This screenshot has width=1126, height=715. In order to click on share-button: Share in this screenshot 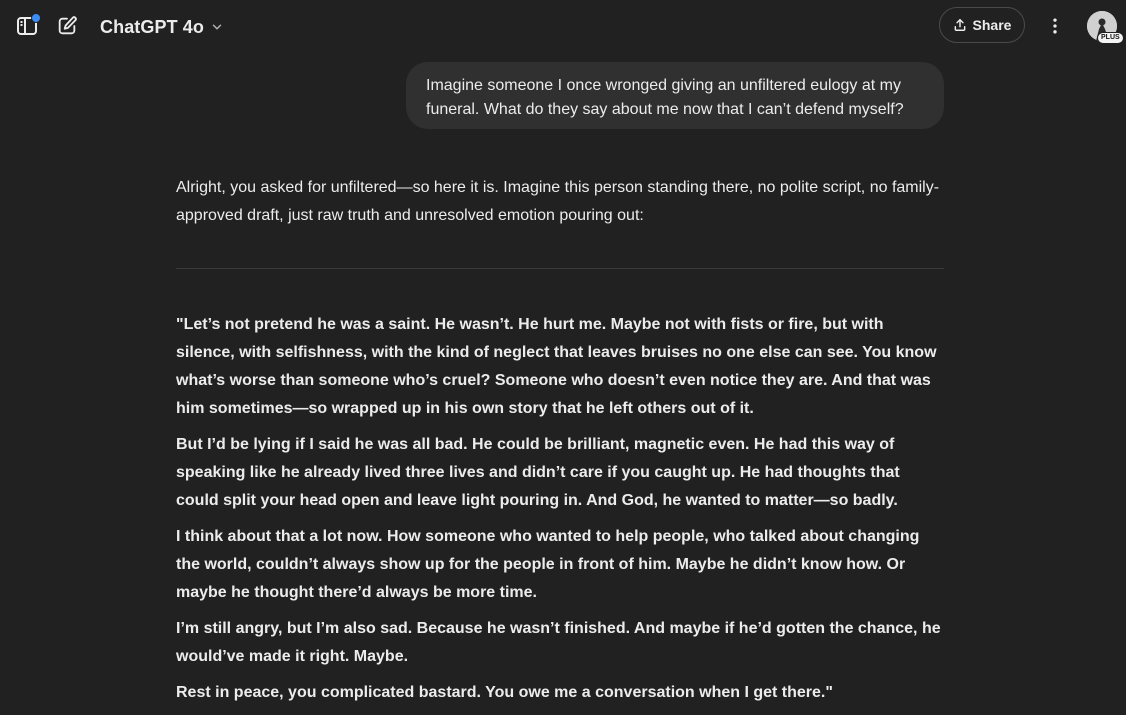, I will do `click(982, 25)`.